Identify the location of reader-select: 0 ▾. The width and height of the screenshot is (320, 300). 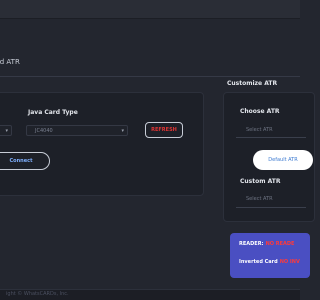
(6, 130).